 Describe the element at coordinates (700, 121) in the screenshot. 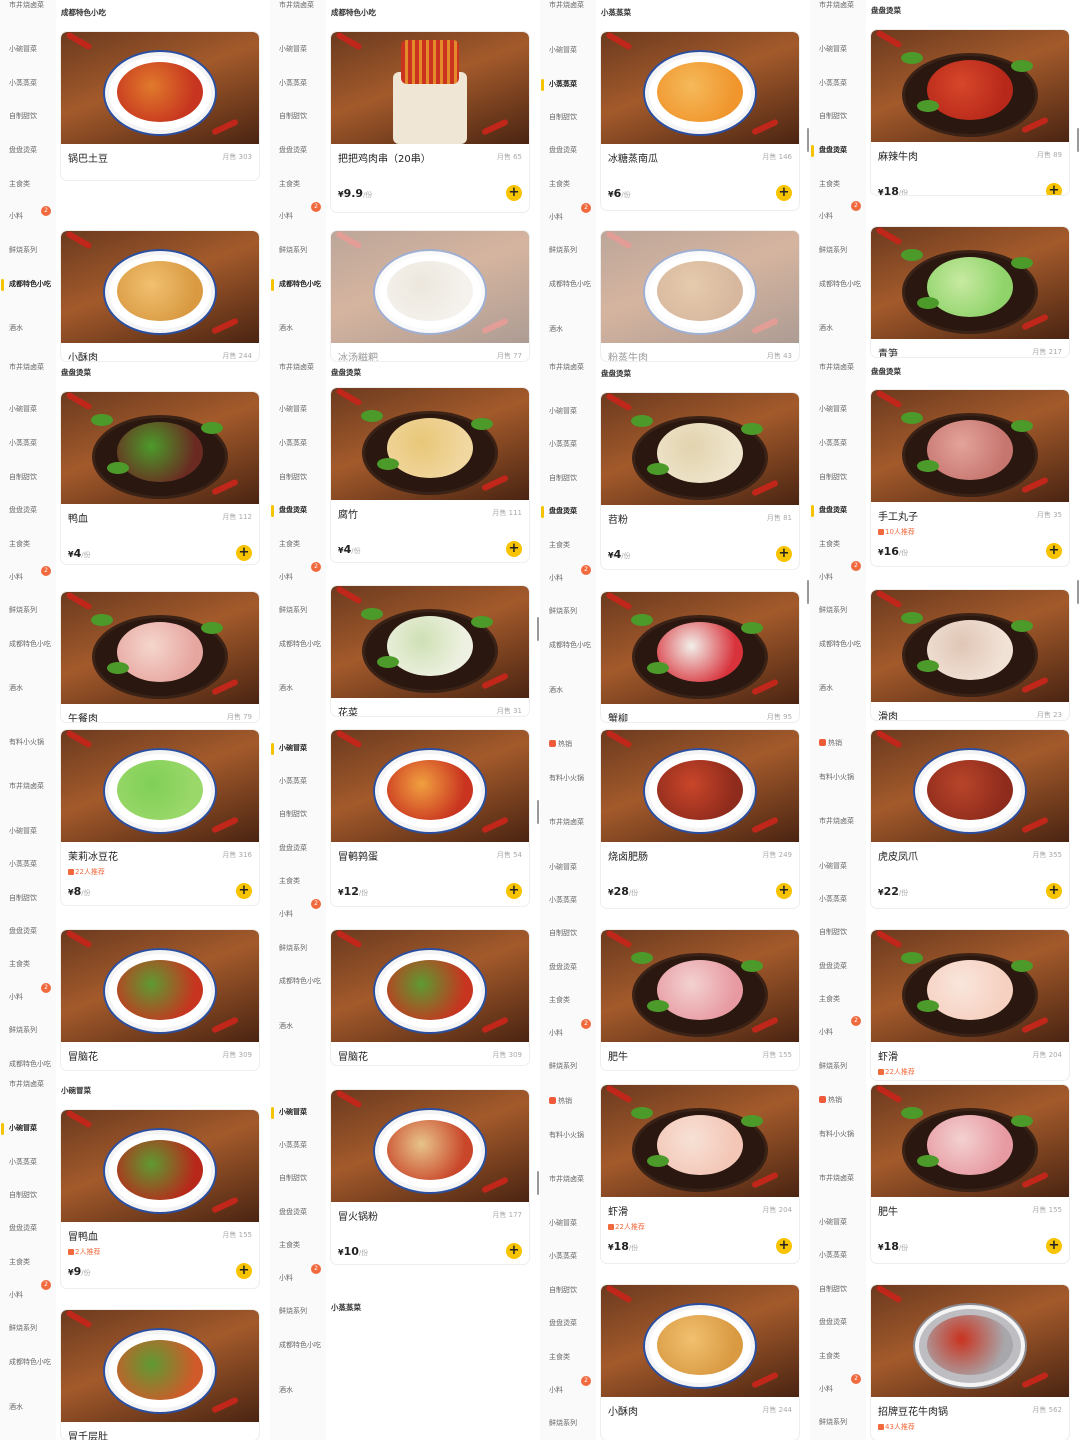

I see `dish-card: 冰糖蒸南瓜 月售 146 ¥6/份 +` at that location.